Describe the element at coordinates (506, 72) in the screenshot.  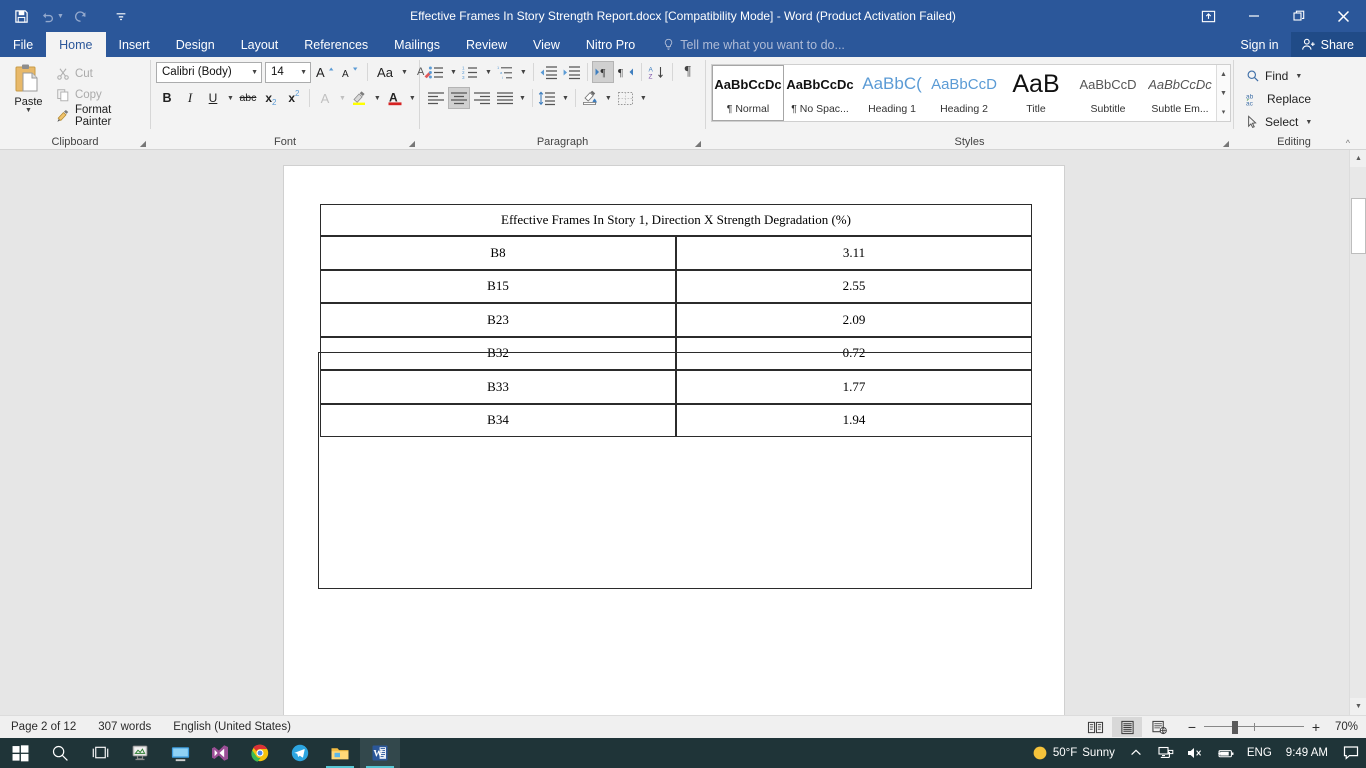
I see `multilevel-list-button: 1ai` at that location.